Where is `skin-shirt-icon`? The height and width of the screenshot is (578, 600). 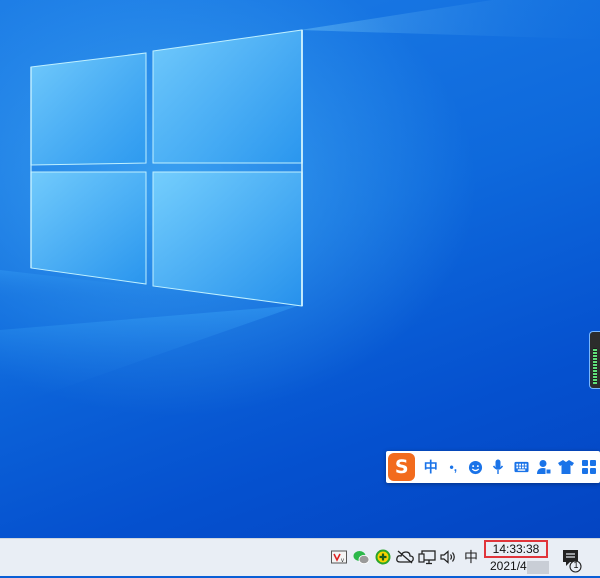
skin-shirt-icon is located at coordinates (566, 467).